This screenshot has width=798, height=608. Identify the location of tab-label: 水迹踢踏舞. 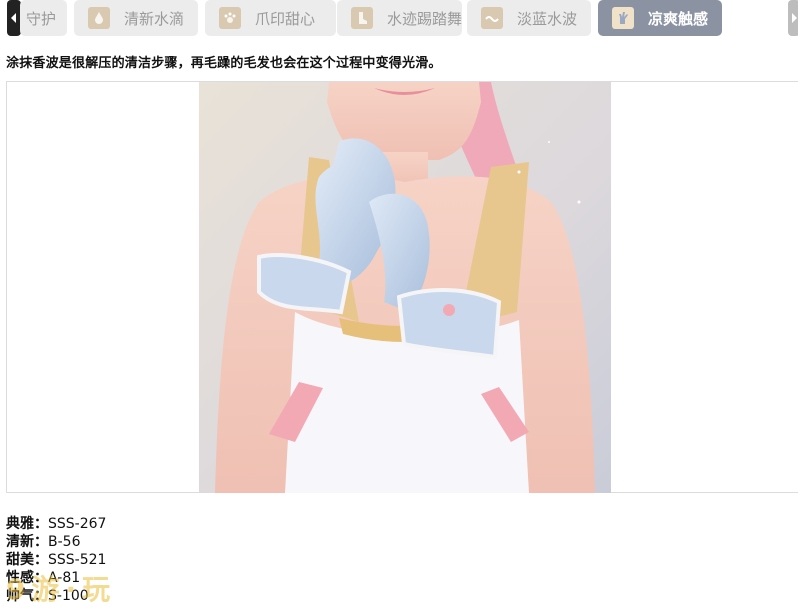
(424, 18).